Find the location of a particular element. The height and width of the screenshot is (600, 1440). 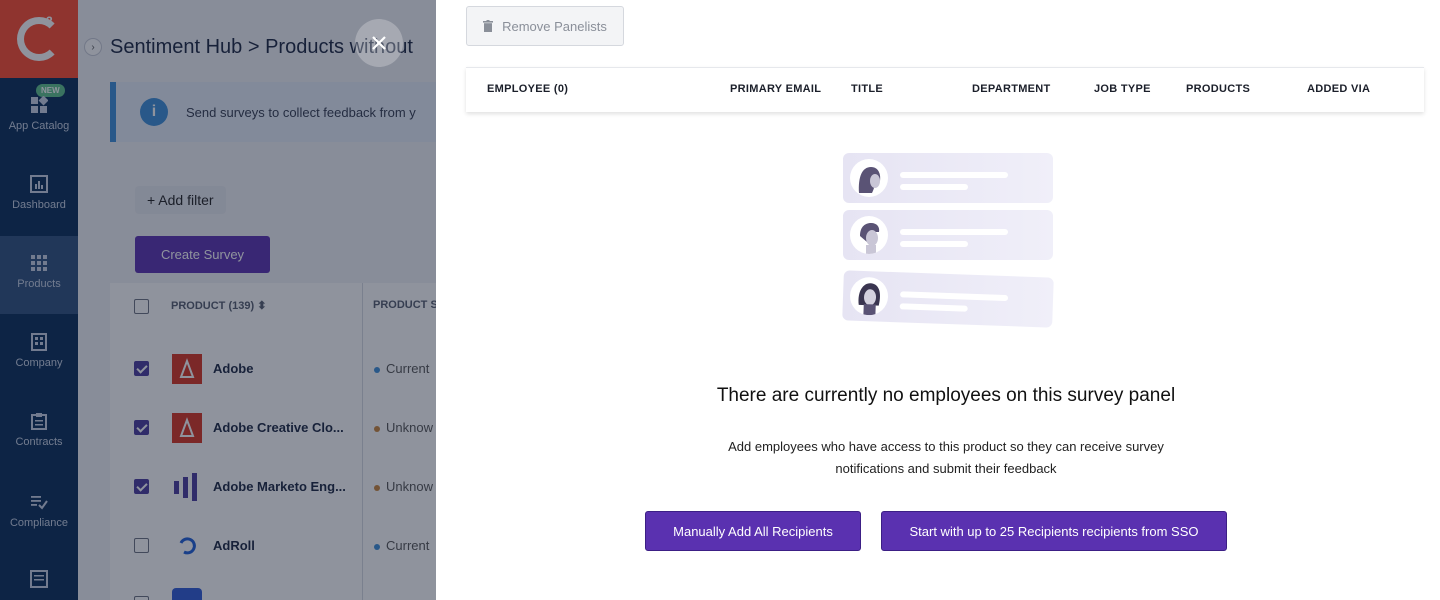

manually-add-recipients-button: Manually Add All Recipients is located at coordinates (753, 531).